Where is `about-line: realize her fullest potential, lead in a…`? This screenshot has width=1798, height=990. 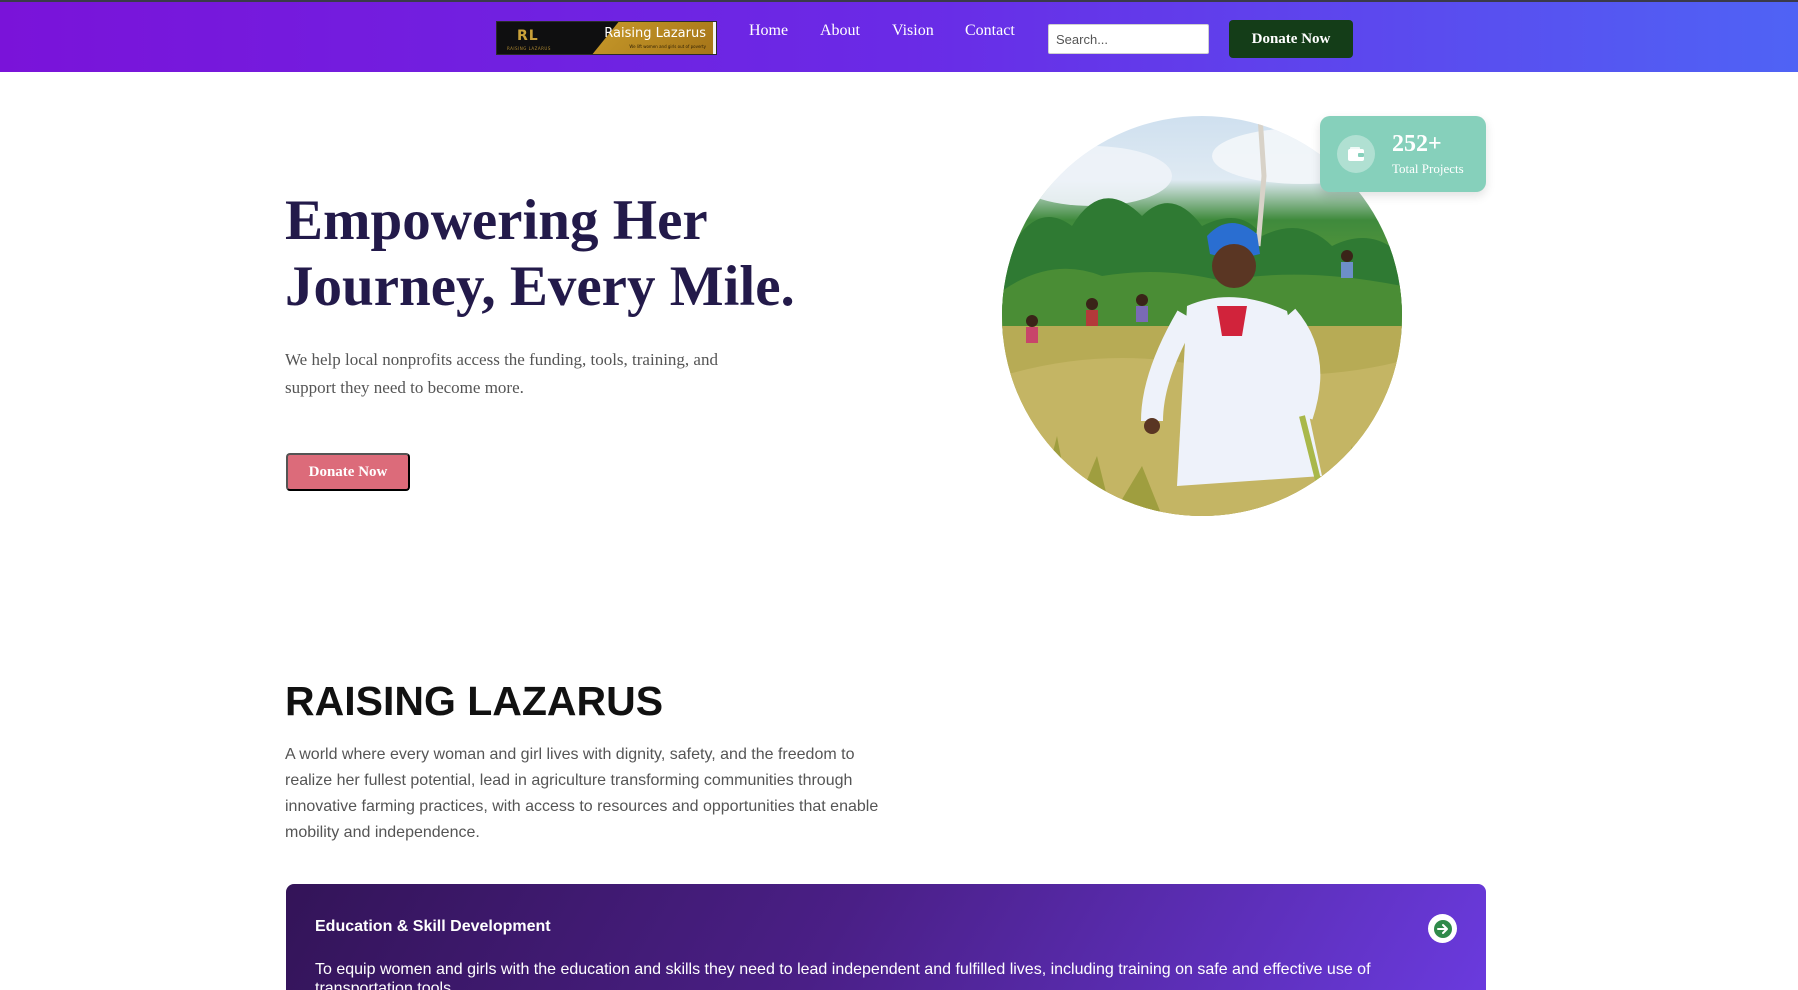 about-line: realize her fullest potential, lead in a… is located at coordinates (569, 780).